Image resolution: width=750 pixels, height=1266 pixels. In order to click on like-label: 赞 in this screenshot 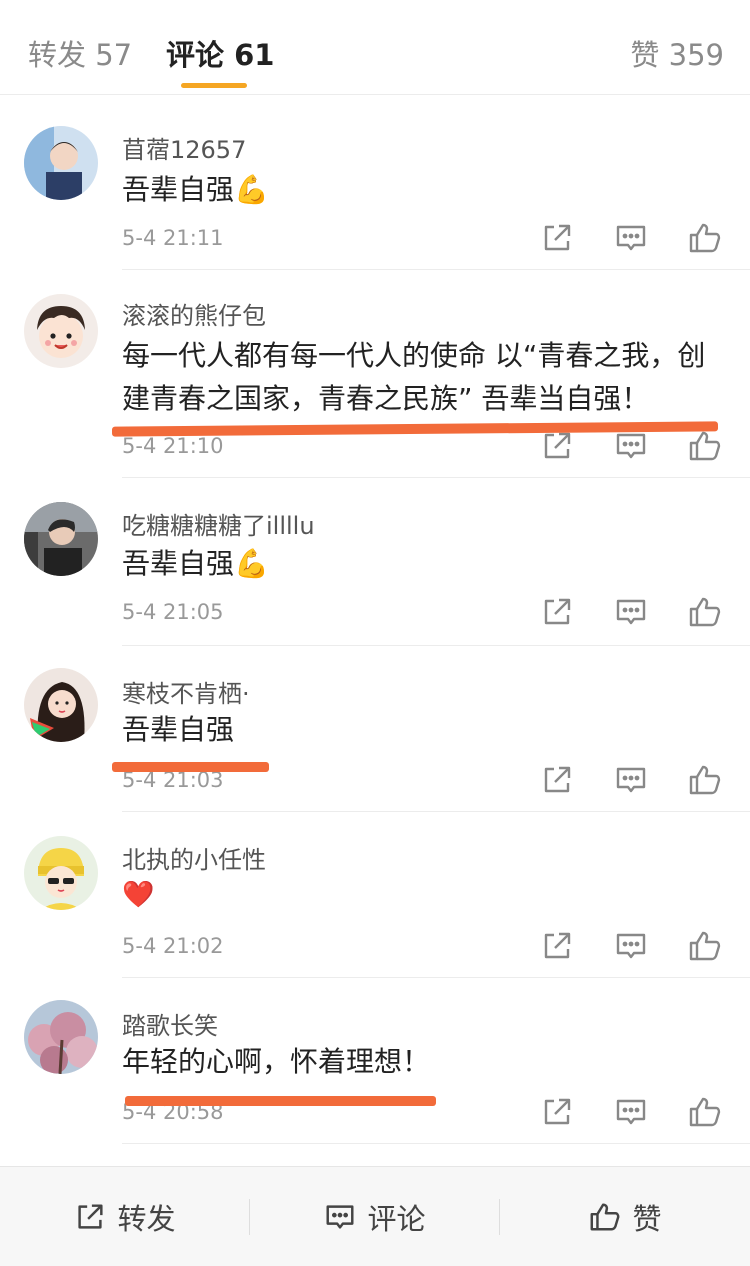, I will do `click(647, 1219)`.